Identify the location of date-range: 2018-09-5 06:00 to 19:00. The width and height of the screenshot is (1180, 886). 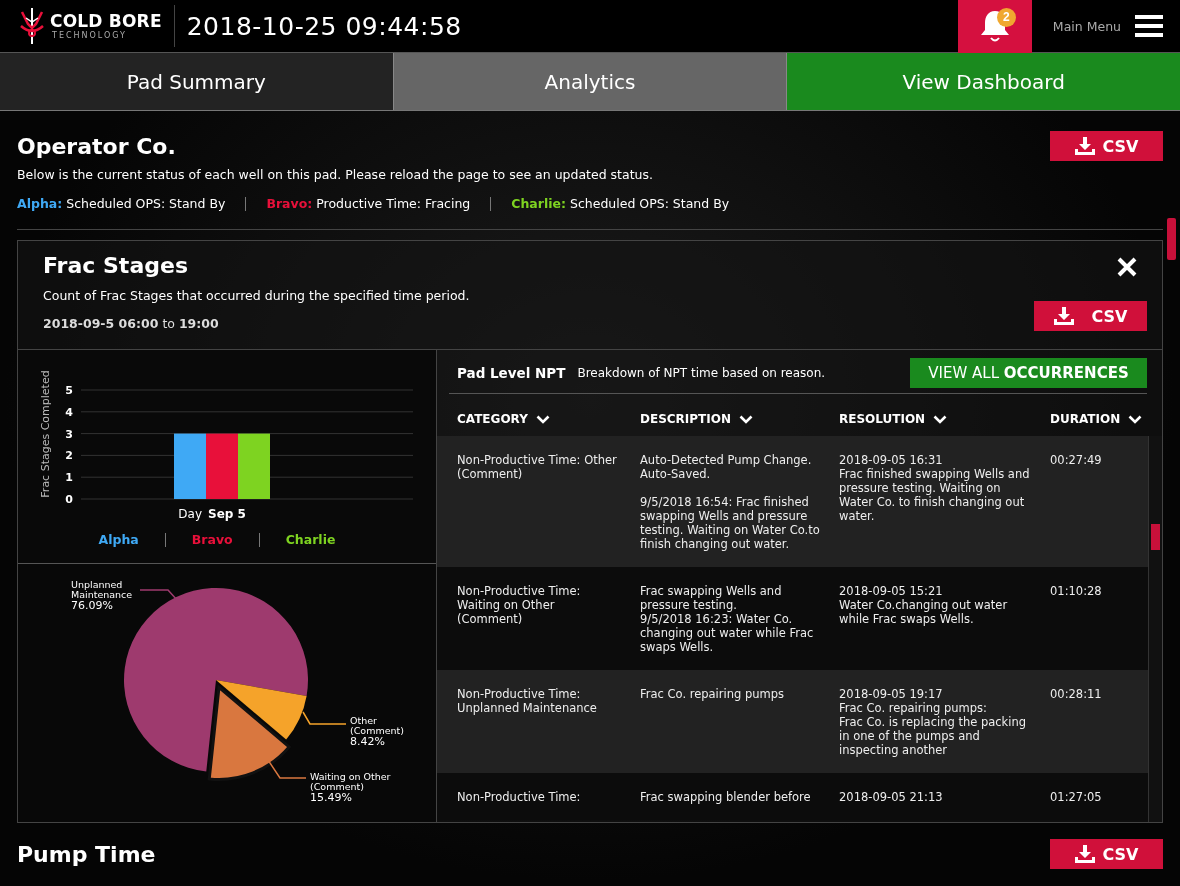
(131, 323).